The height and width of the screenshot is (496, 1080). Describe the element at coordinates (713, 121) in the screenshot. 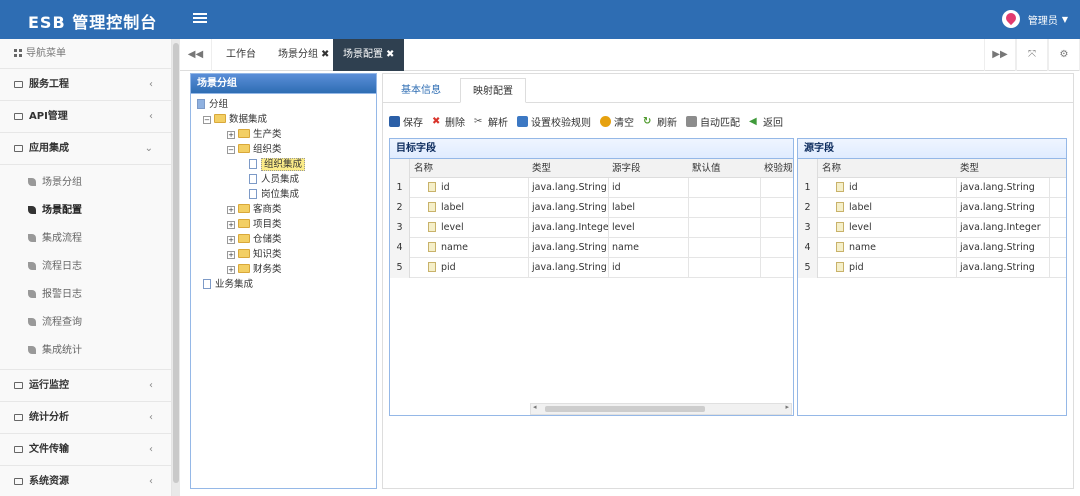

I see `auto-match-button: 自动匹配` at that location.